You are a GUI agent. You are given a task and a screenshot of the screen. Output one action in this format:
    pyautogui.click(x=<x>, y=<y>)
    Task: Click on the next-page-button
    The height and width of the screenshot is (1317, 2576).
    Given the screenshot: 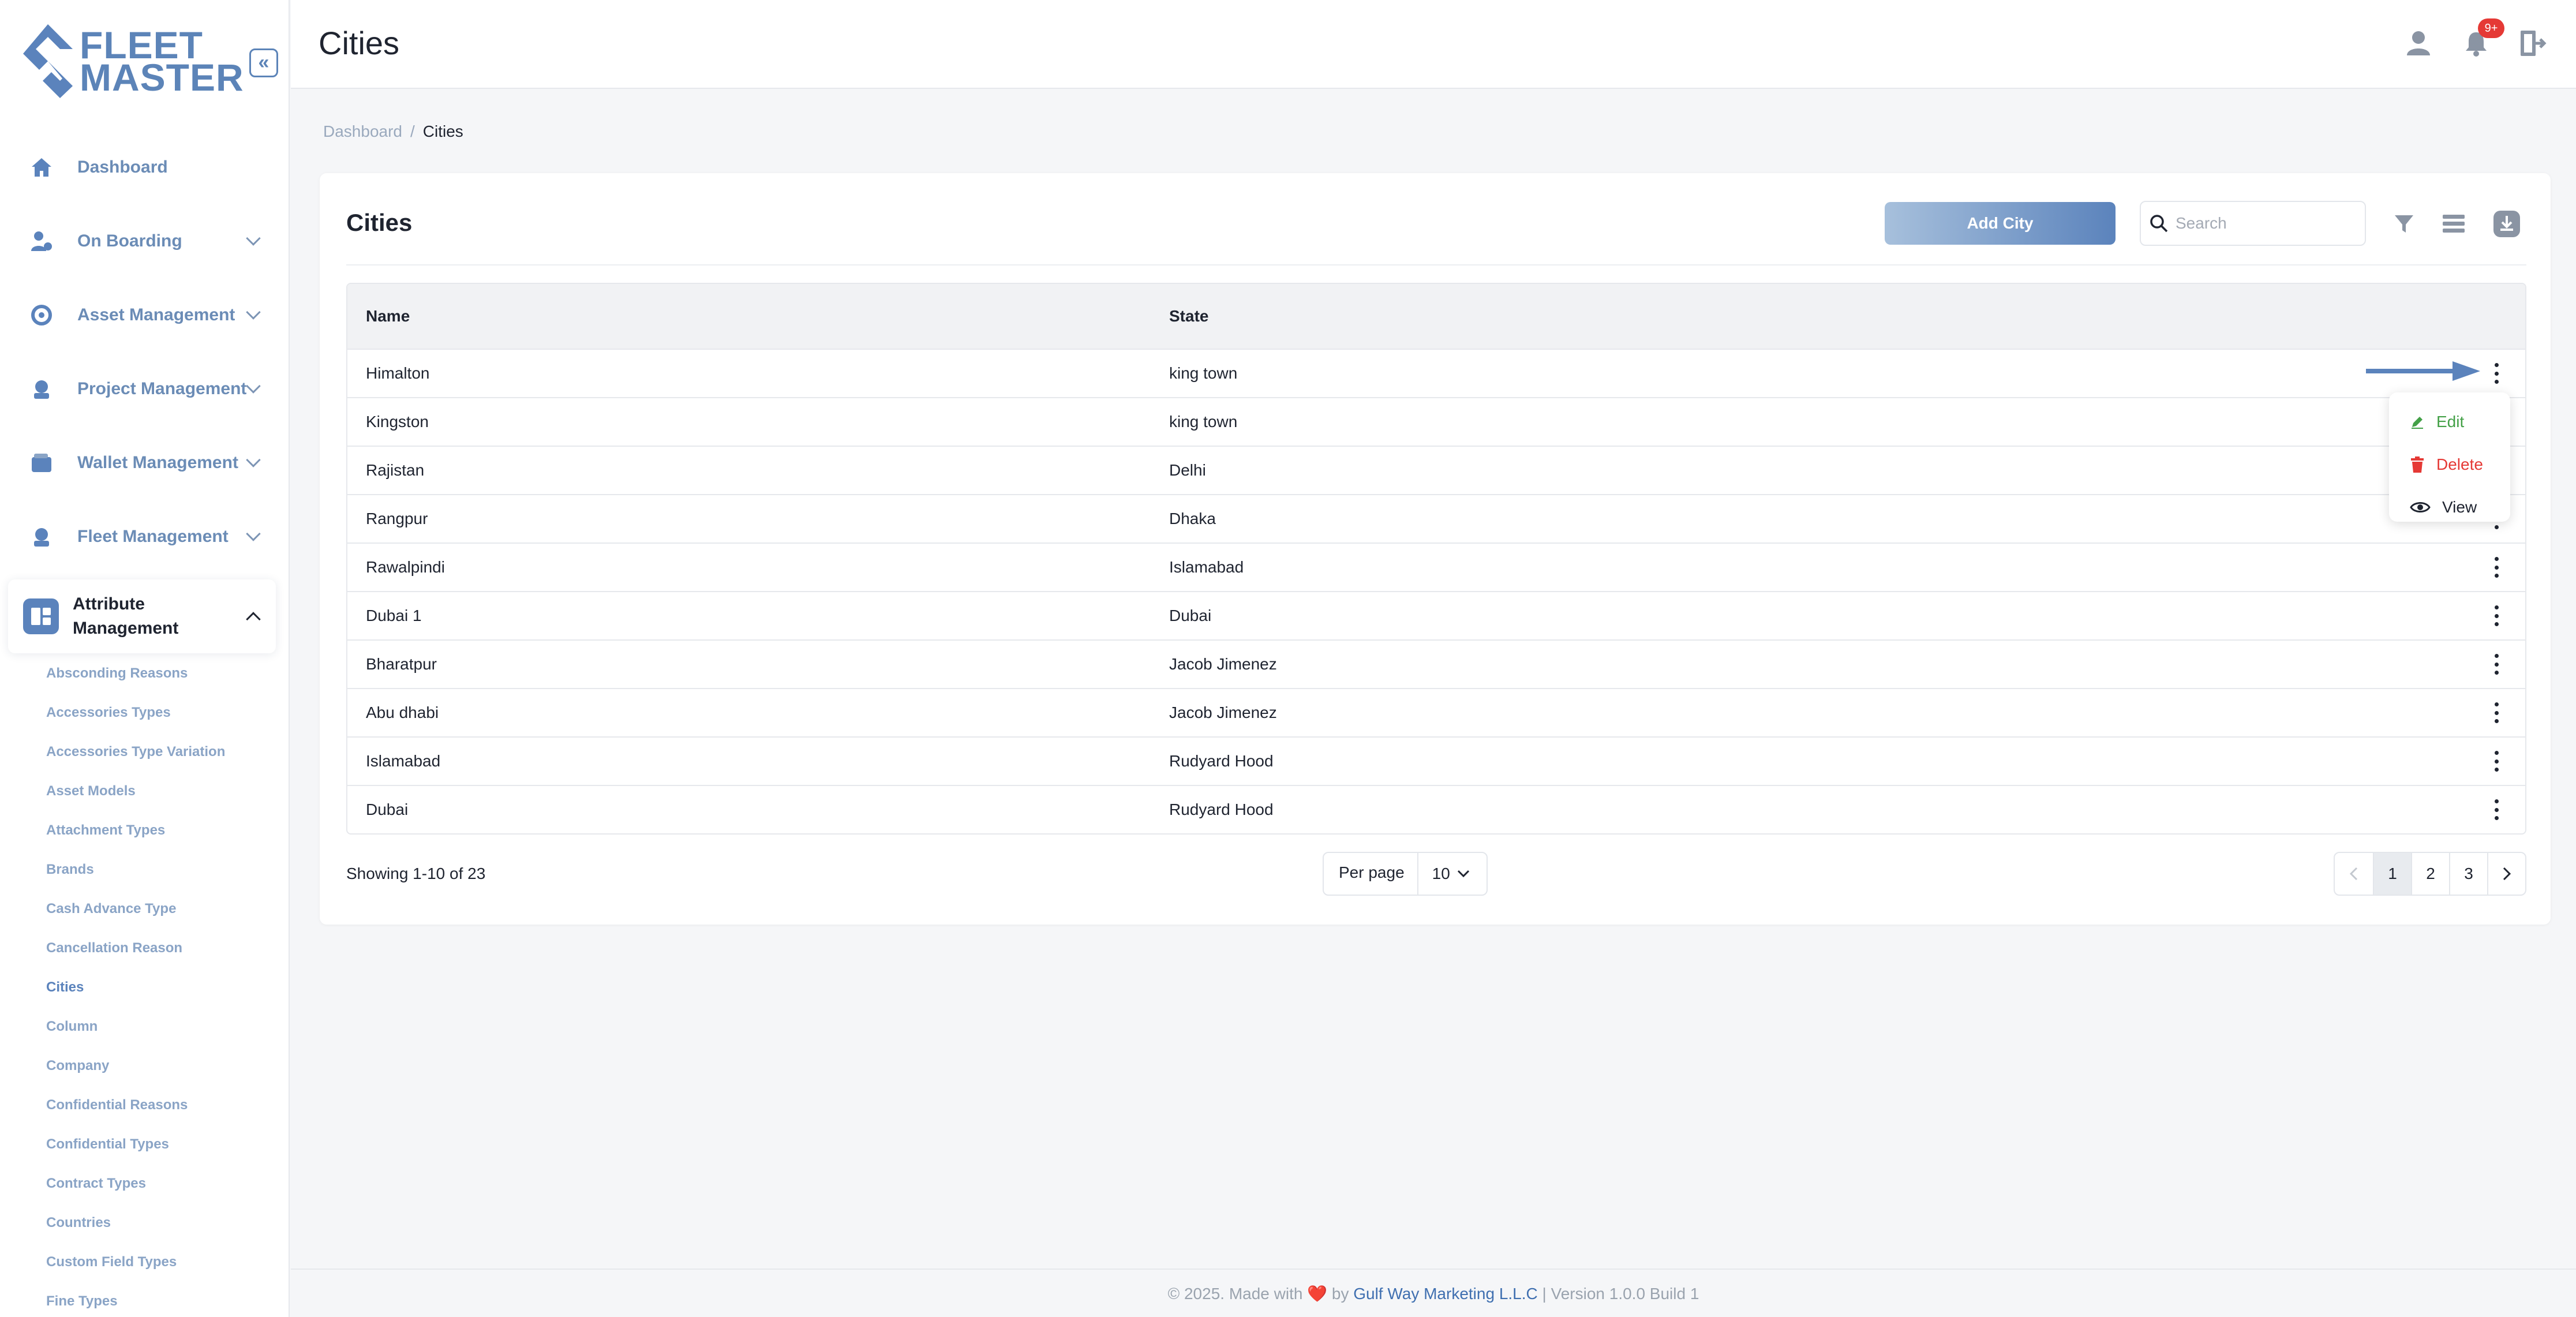 What is the action you would take?
    pyautogui.click(x=2506, y=874)
    